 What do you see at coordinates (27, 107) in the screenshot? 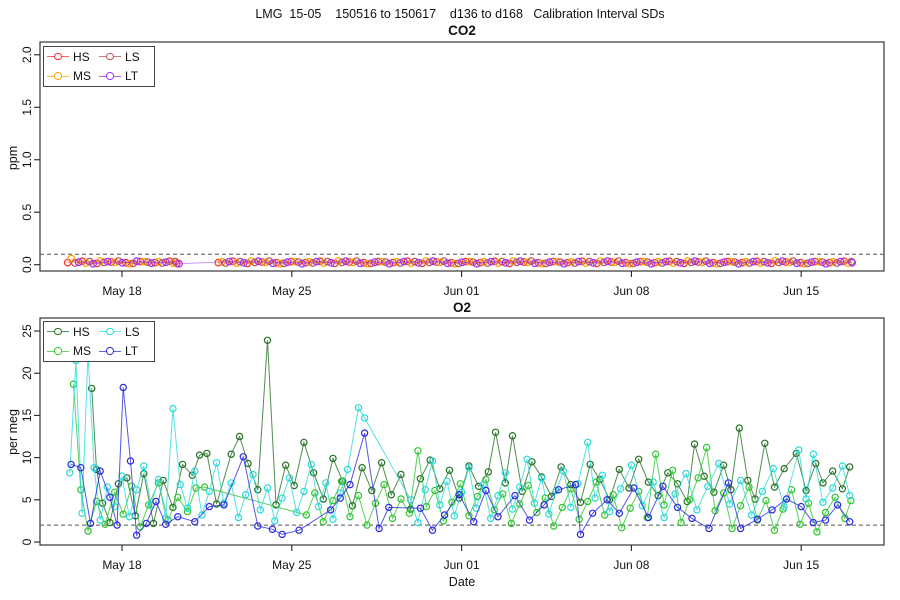
I see `co2-y-tick-label: 1.5` at bounding box center [27, 107].